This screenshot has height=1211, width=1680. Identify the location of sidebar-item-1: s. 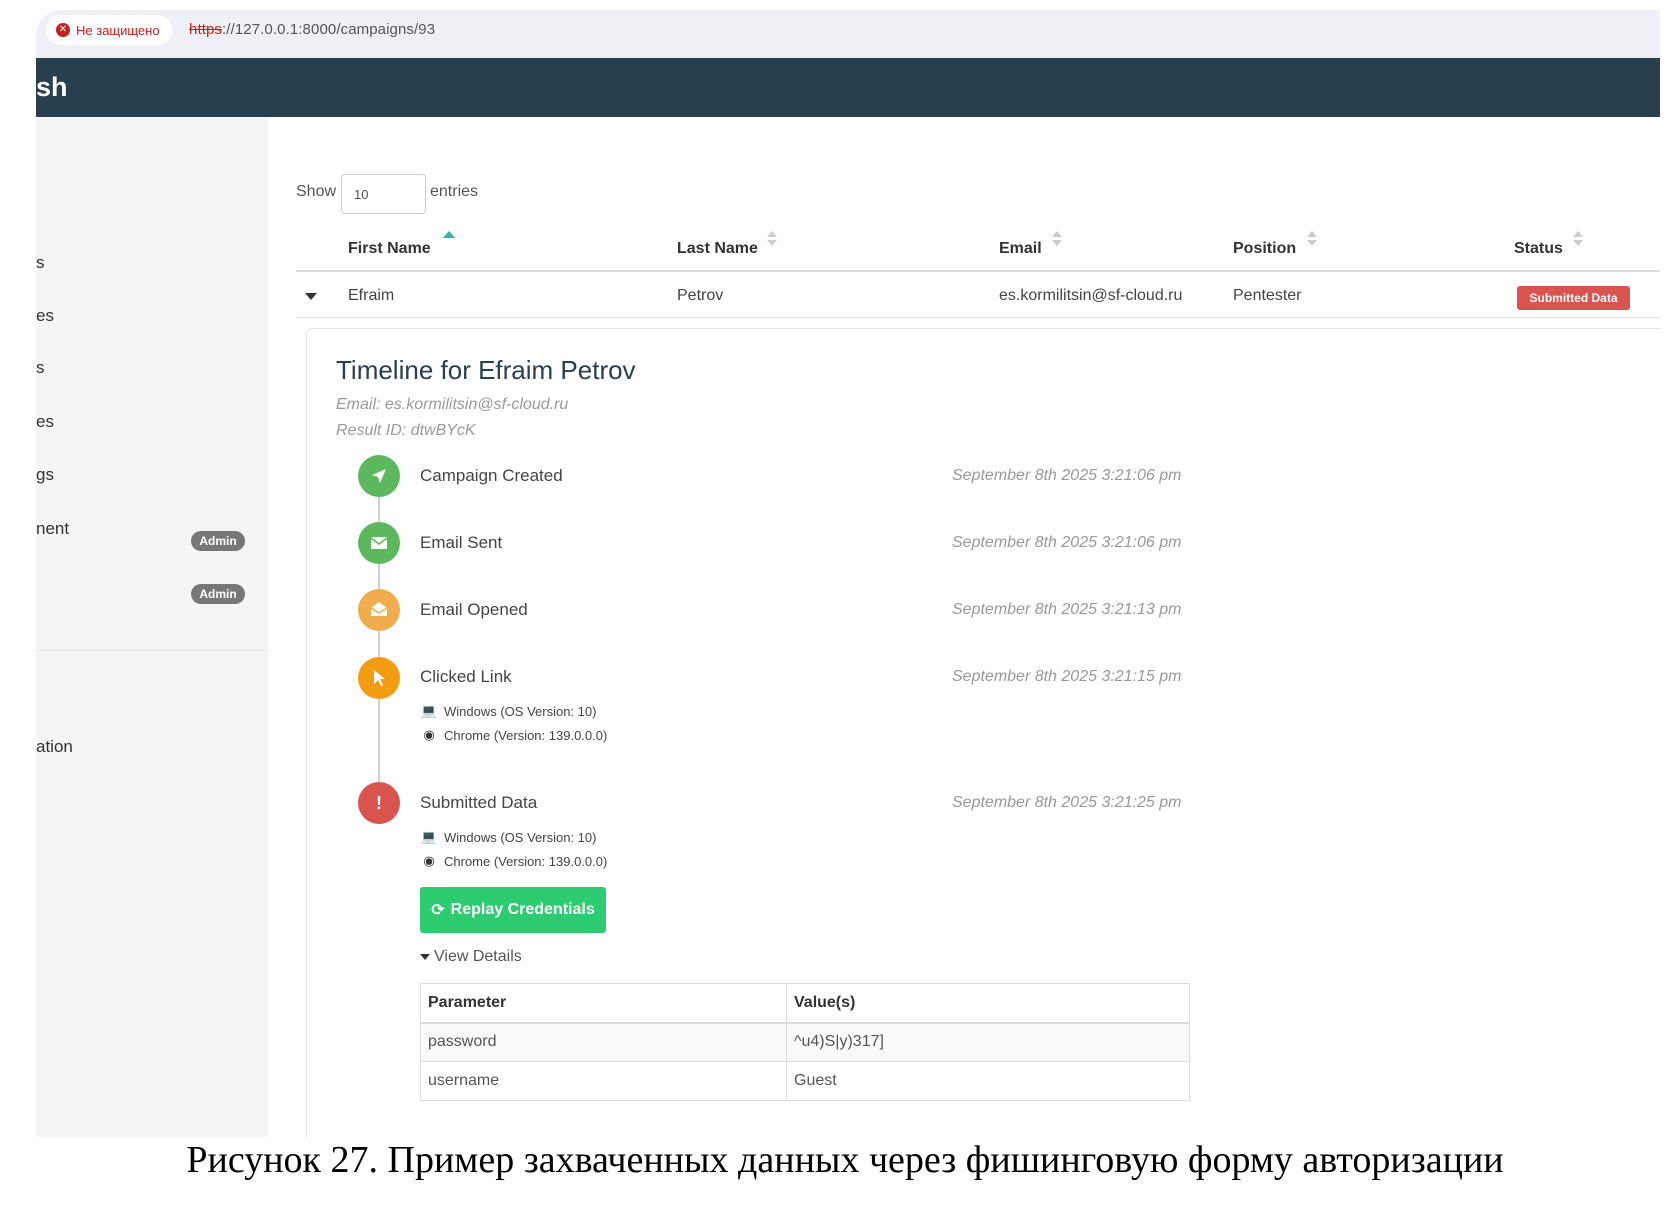
(40, 263).